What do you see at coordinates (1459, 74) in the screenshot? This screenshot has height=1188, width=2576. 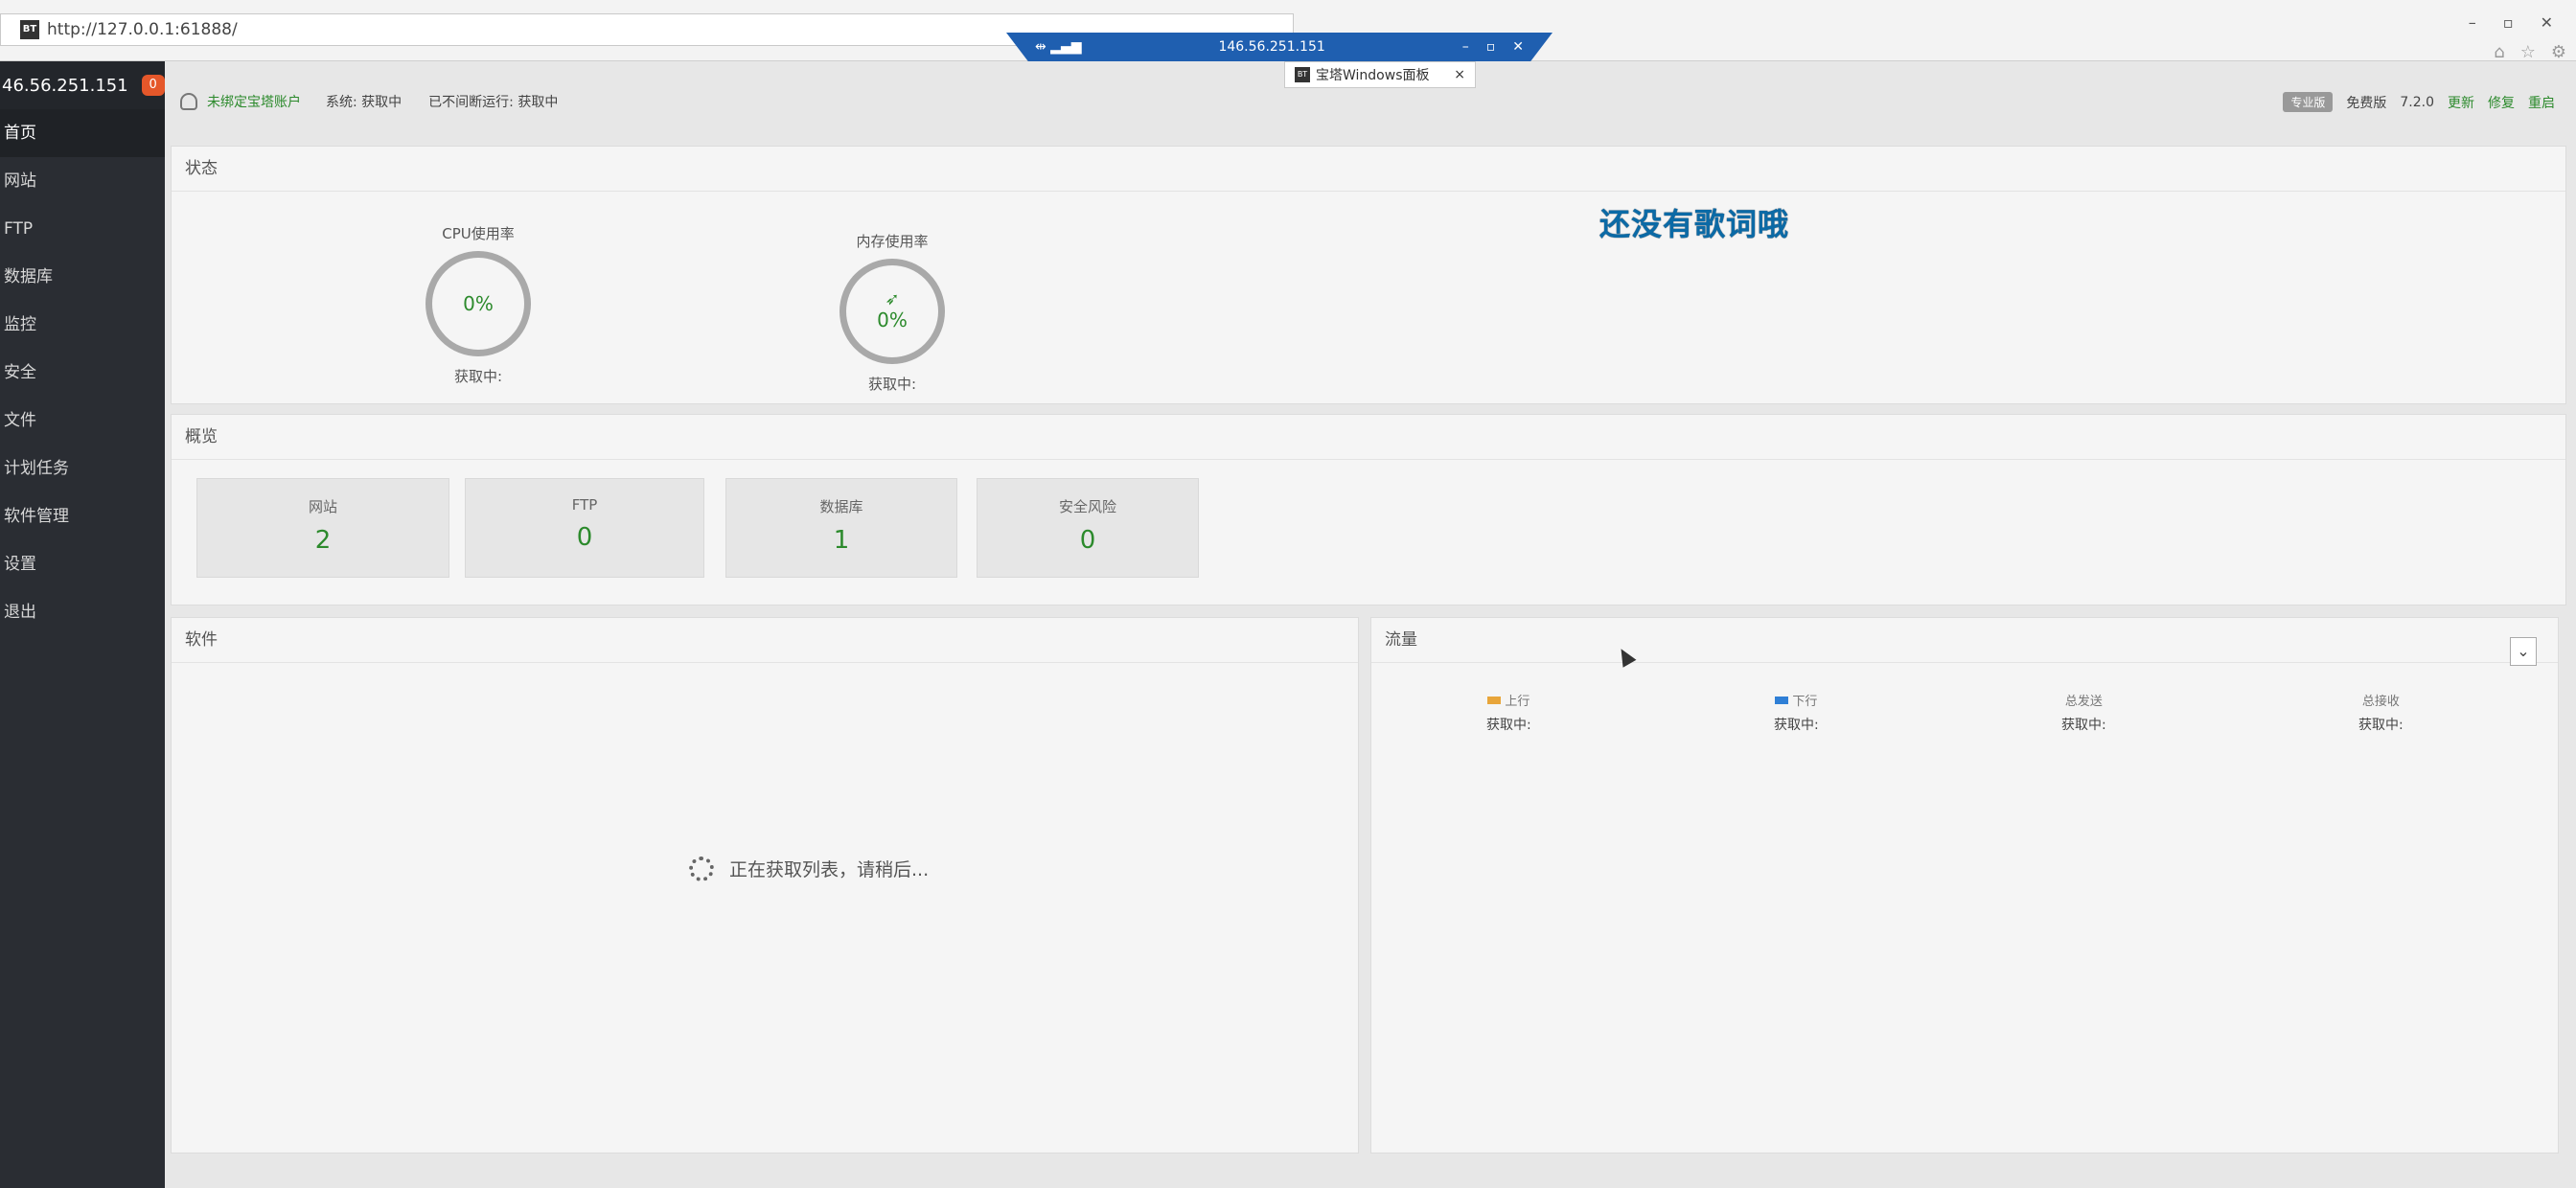 I see `tab-close-icon: ×` at bounding box center [1459, 74].